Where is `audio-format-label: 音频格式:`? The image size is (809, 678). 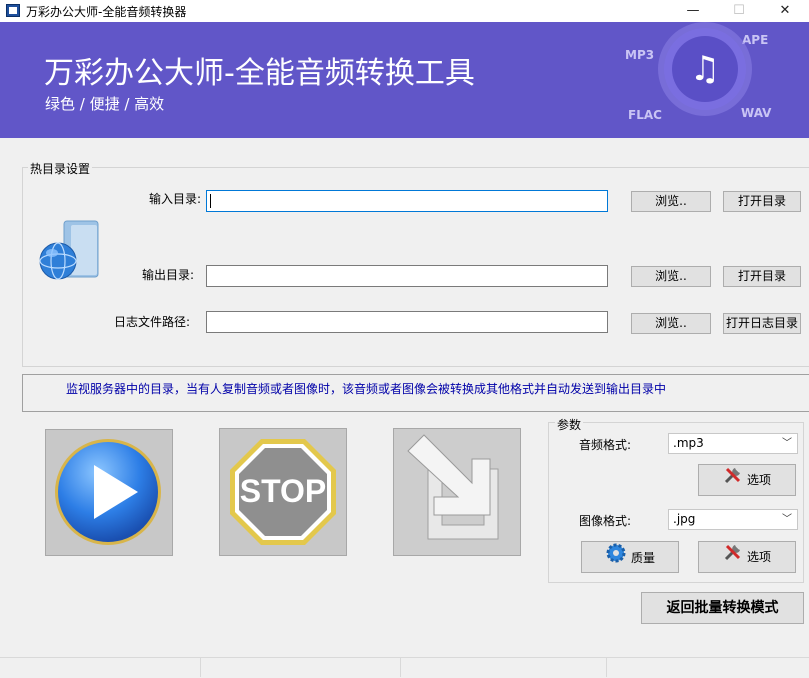 audio-format-label: 音频格式: is located at coordinates (605, 445).